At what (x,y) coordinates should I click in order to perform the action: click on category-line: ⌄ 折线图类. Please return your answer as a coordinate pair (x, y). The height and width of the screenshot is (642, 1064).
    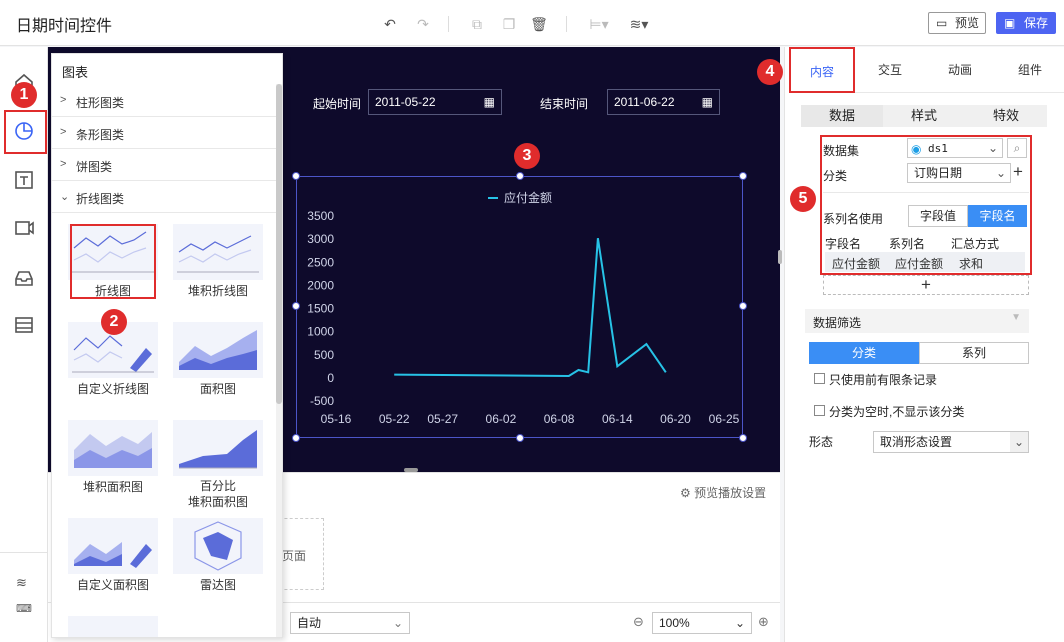
    Looking at the image, I should click on (165, 197).